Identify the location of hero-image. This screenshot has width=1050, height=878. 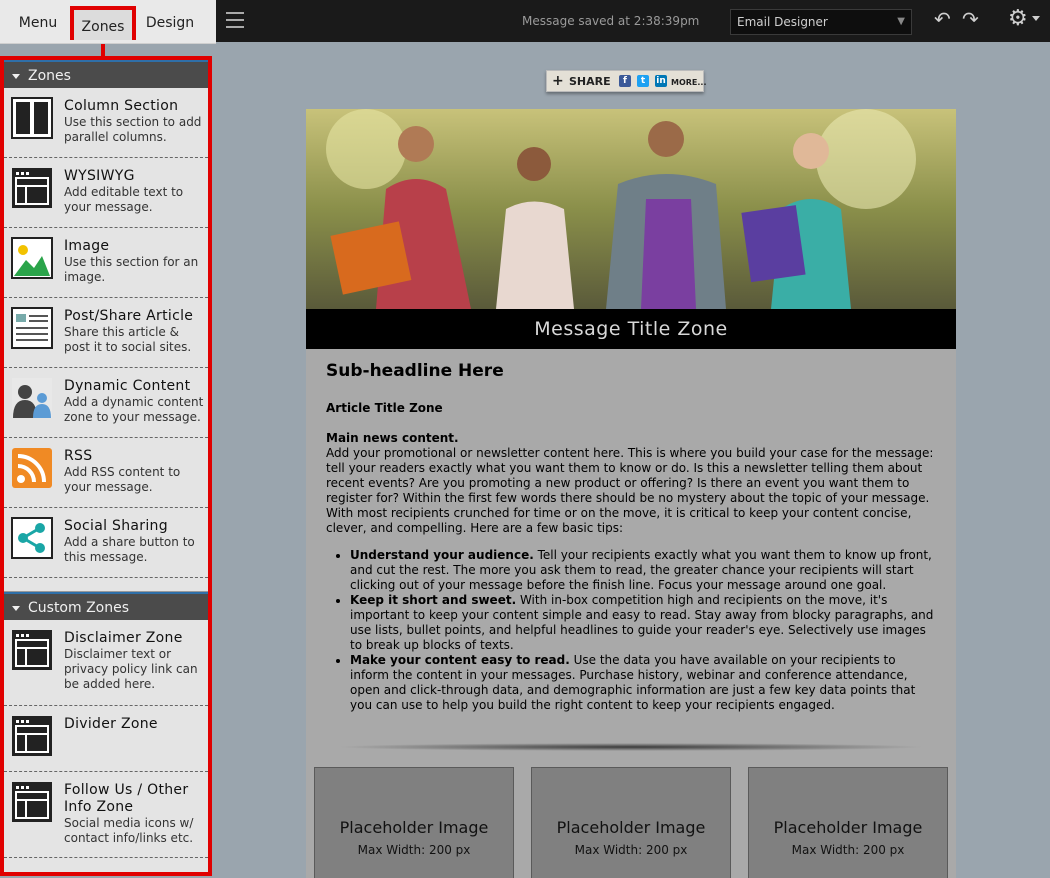
(631, 209).